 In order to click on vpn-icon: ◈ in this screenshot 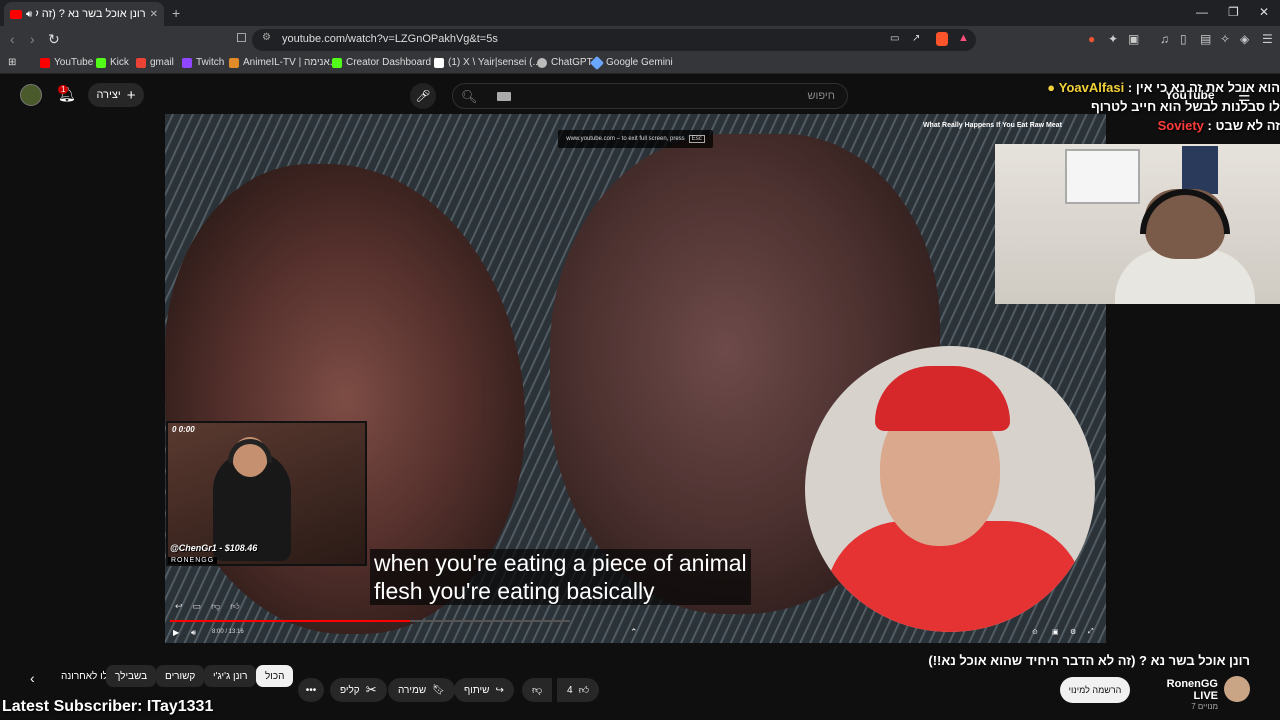, I will do `click(1244, 39)`.